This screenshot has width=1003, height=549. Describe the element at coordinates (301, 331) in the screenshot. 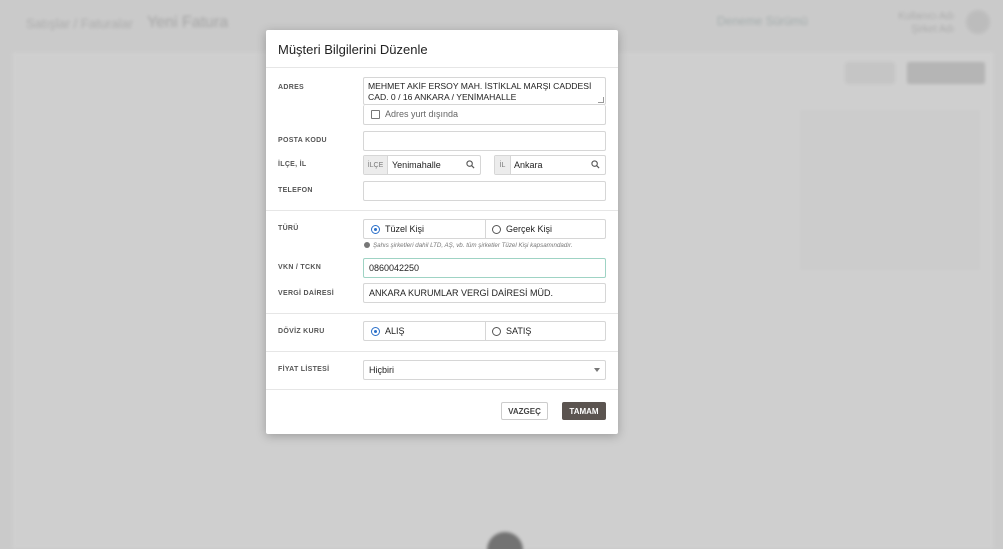

I see `currency-label: DÖVİZ KURU` at that location.